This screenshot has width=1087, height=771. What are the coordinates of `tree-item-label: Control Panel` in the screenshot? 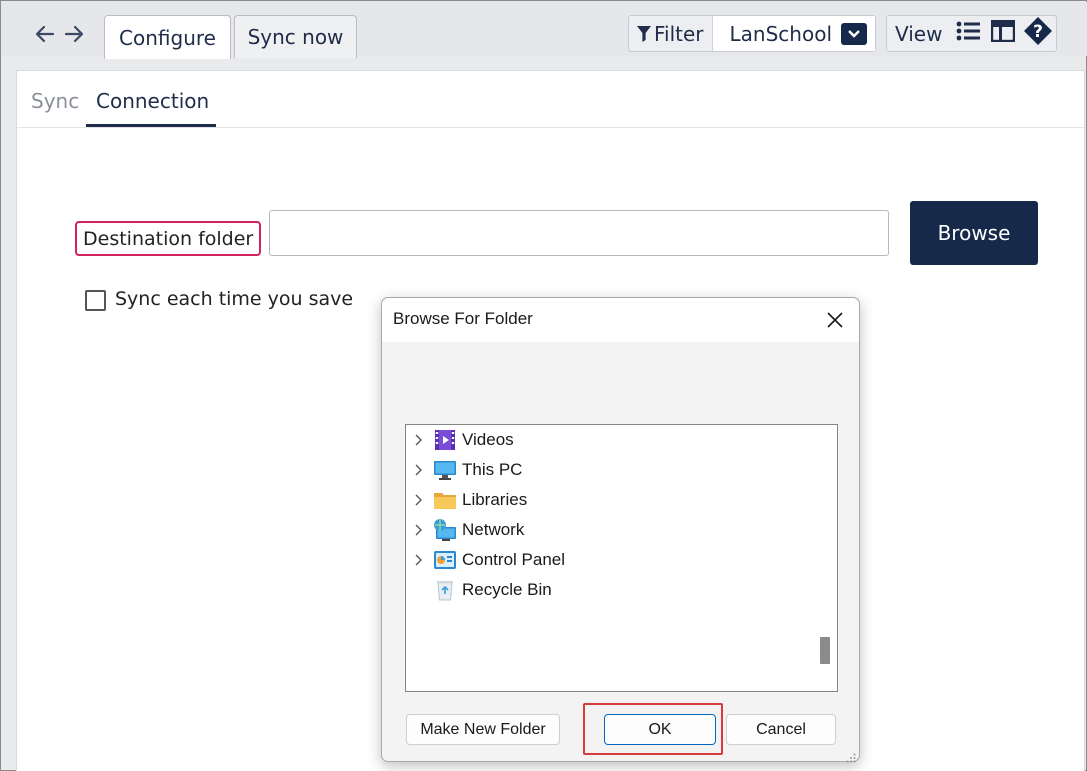 It's located at (514, 559).